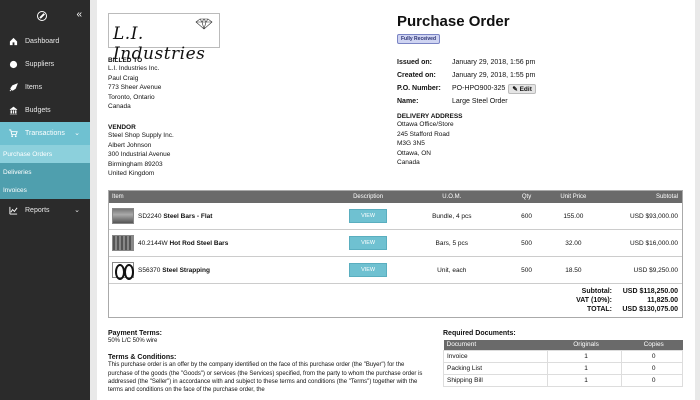  I want to click on issued-value: January 29, 2018, 1:56 pm, so click(494, 62).